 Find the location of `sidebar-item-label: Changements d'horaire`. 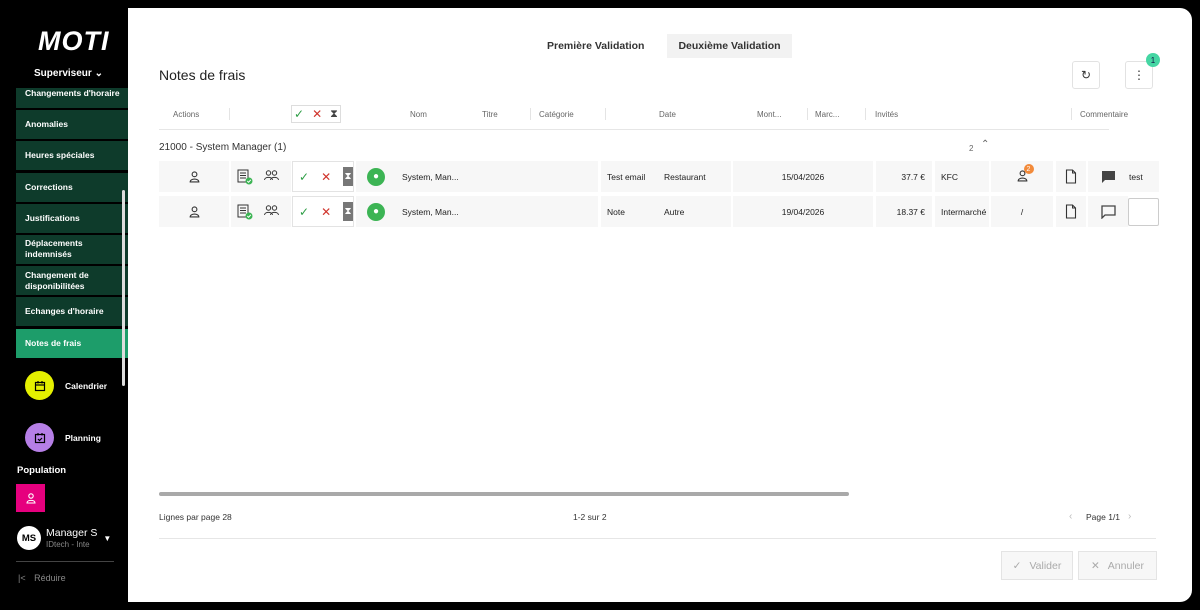

sidebar-item-label: Changements d'horaire is located at coordinates (72, 93).